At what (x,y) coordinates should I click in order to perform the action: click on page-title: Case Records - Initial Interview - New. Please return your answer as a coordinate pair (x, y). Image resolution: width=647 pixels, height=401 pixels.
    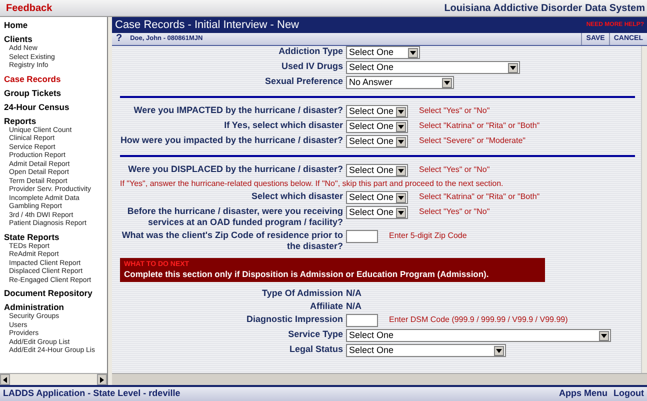
    Looking at the image, I should click on (207, 25).